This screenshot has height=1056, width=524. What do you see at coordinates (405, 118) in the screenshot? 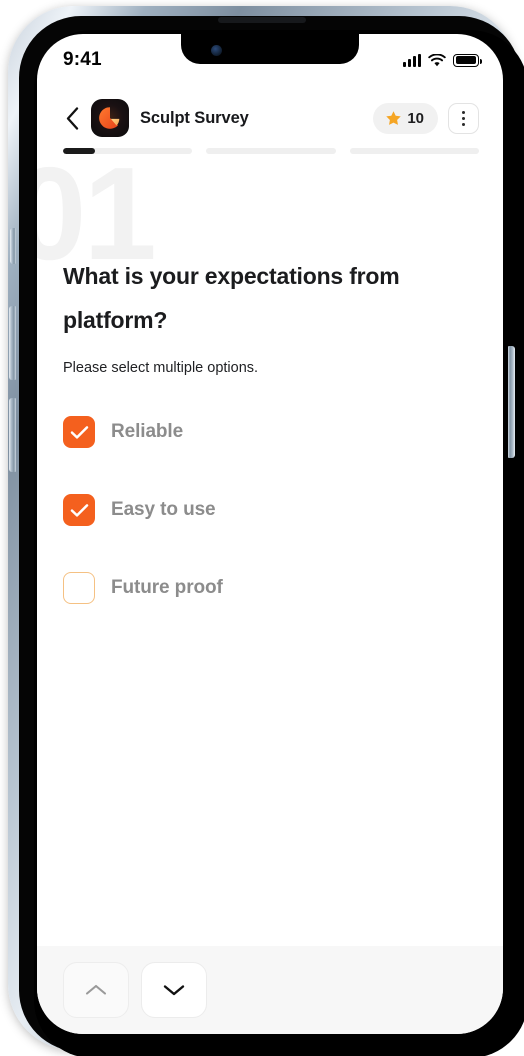
I see `score-badge: 10` at bounding box center [405, 118].